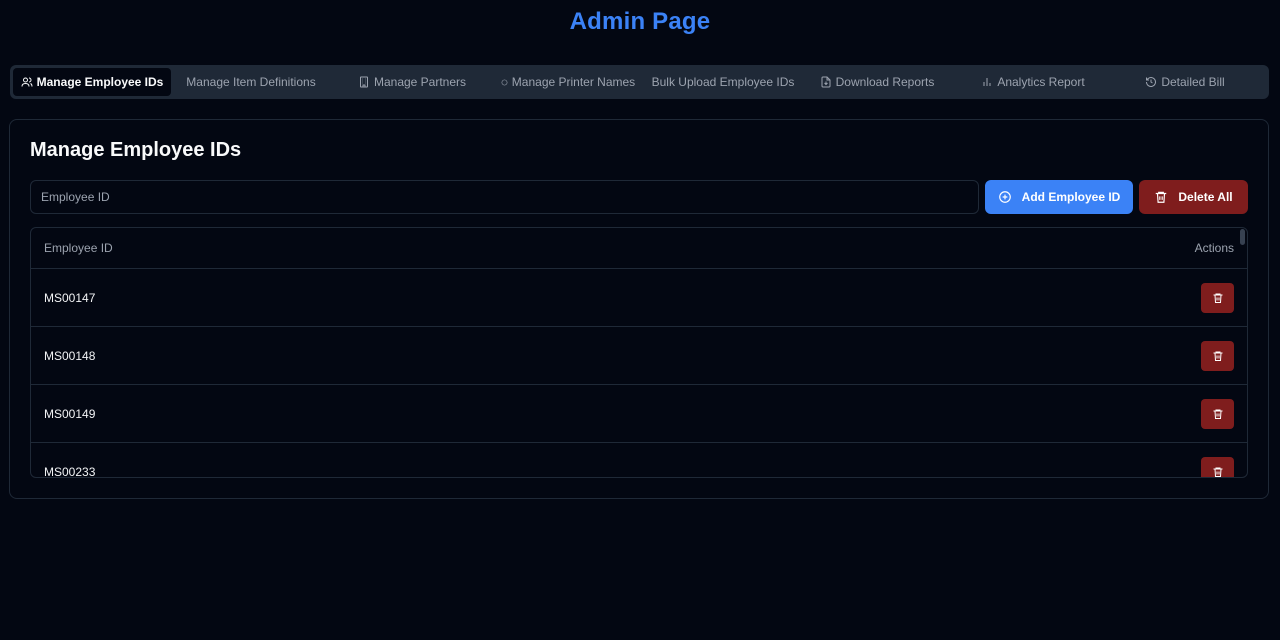 The image size is (1280, 640). What do you see at coordinates (639, 414) in the screenshot?
I see `table-row: MS00149` at bounding box center [639, 414].